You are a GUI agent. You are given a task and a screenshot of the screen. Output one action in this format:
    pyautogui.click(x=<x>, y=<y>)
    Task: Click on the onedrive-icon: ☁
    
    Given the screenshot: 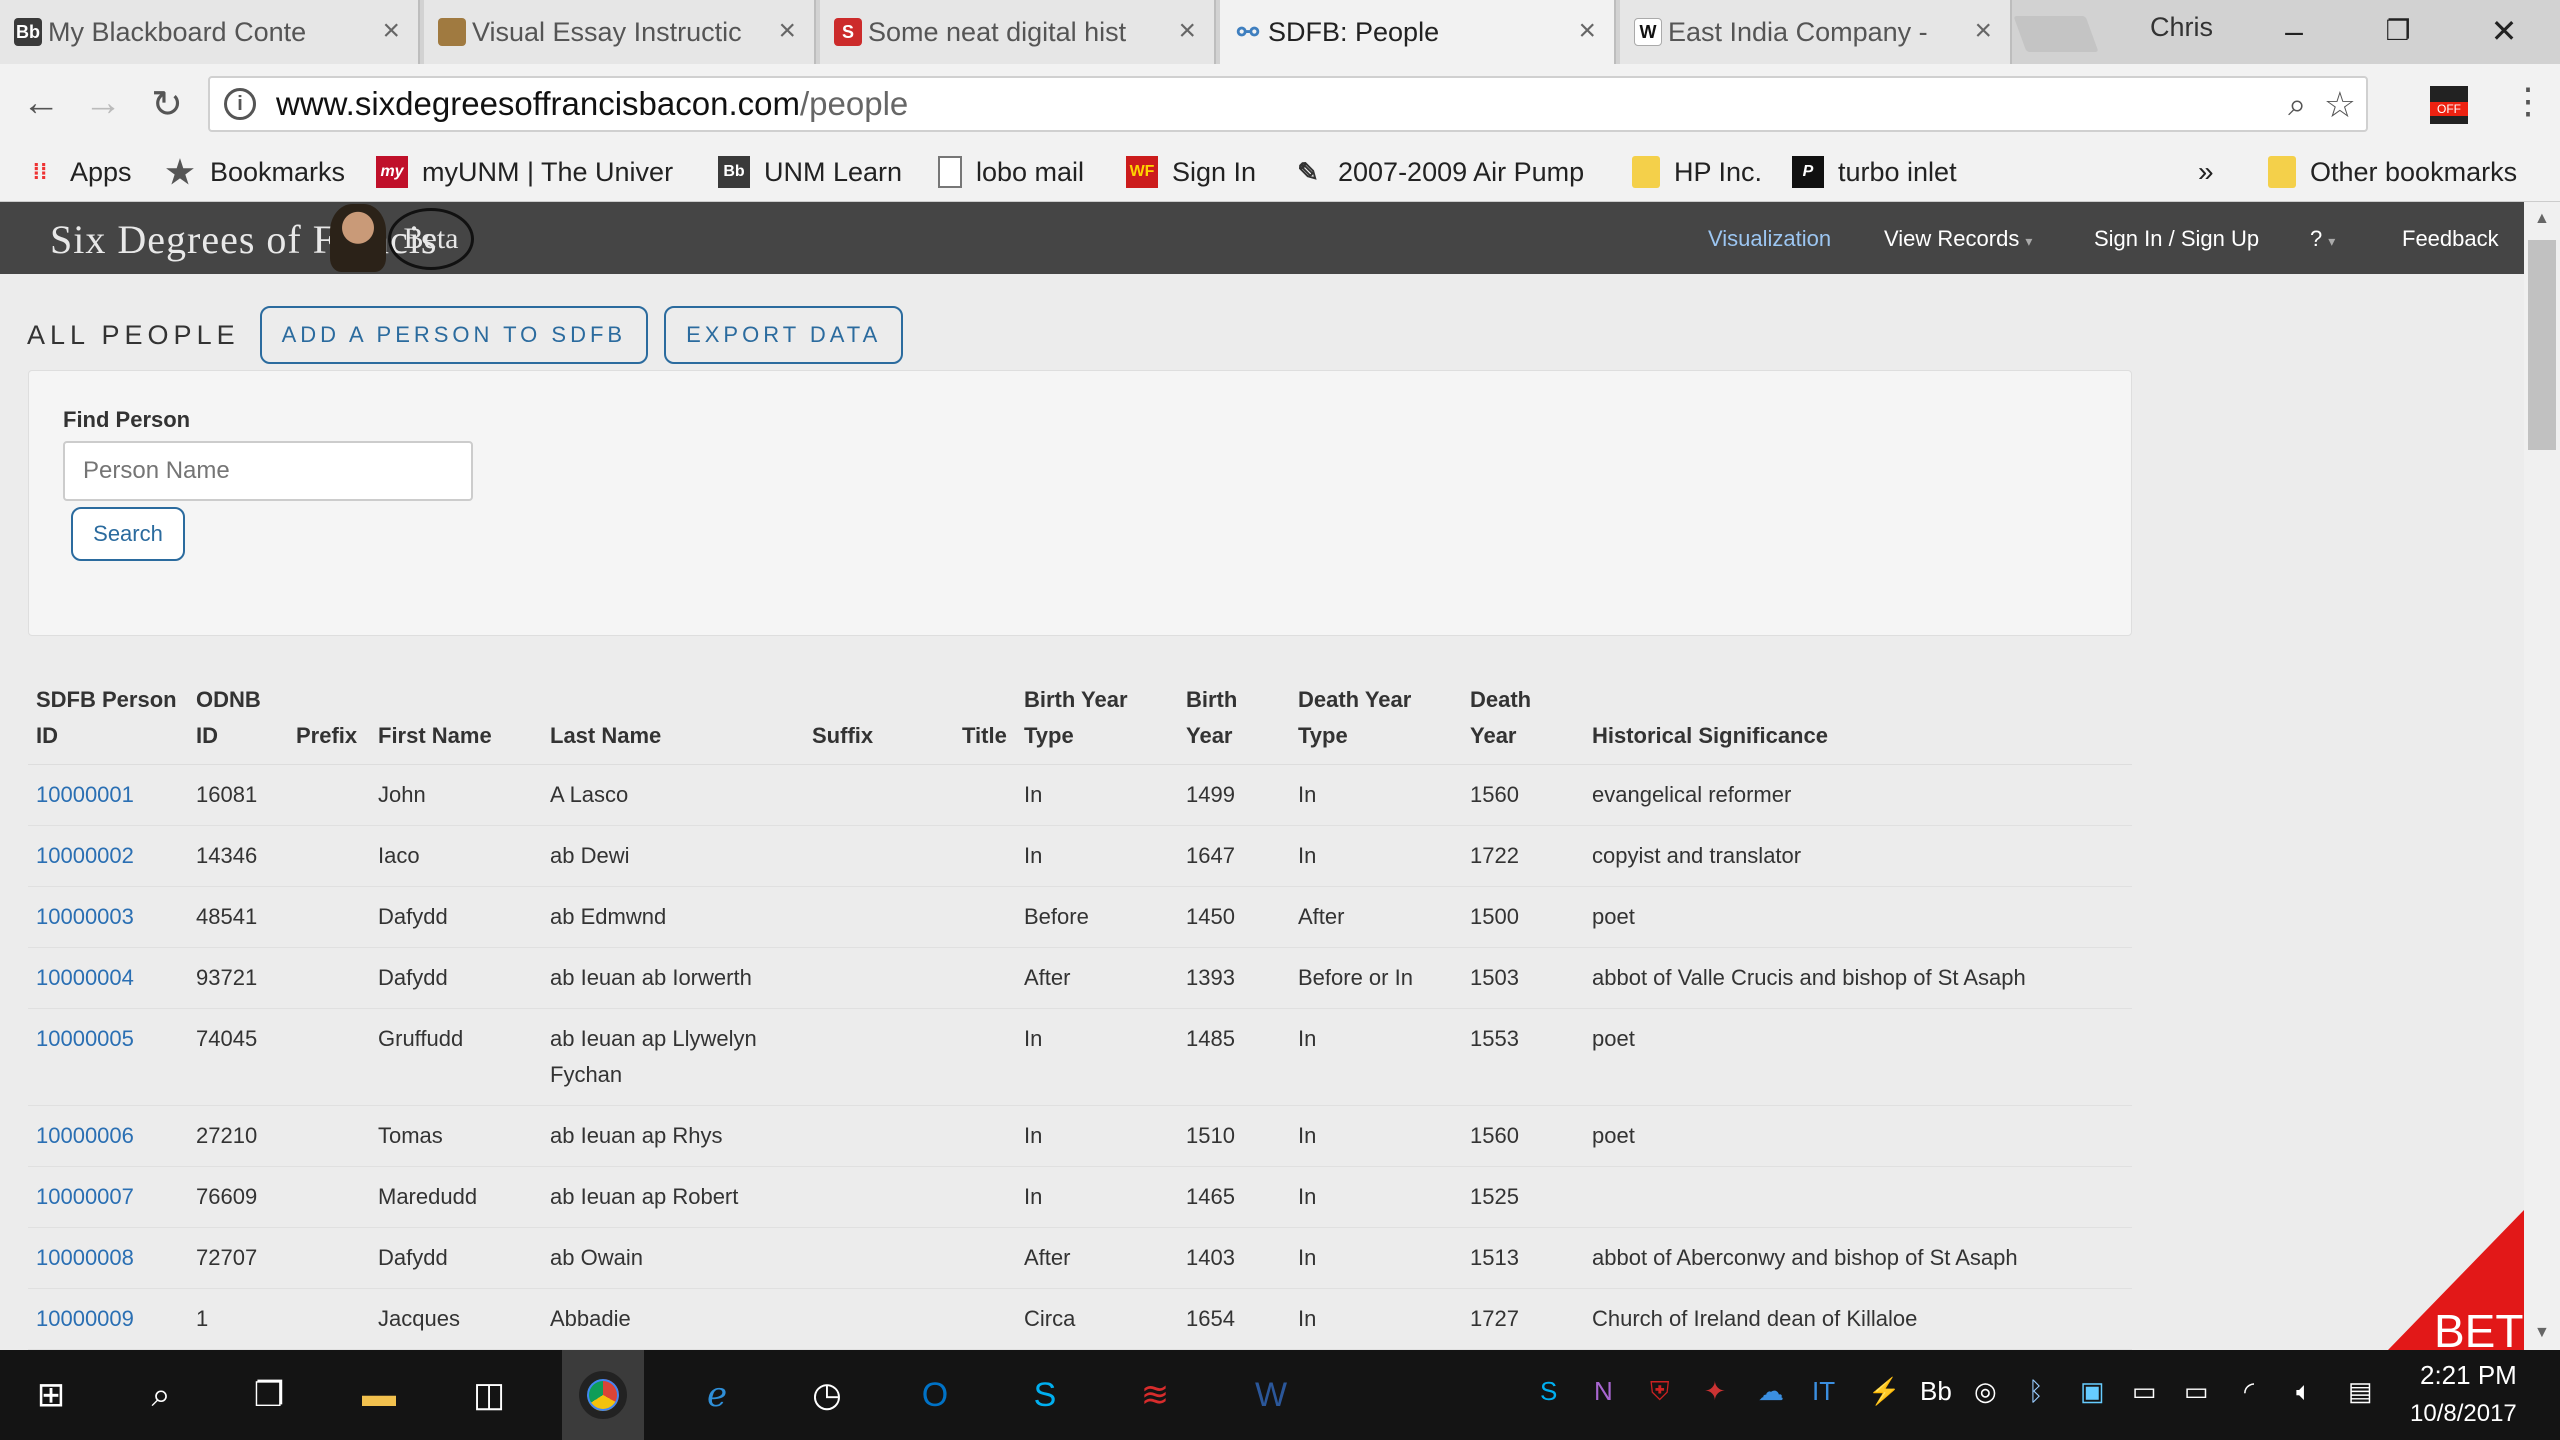 What is the action you would take?
    pyautogui.click(x=1771, y=1391)
    